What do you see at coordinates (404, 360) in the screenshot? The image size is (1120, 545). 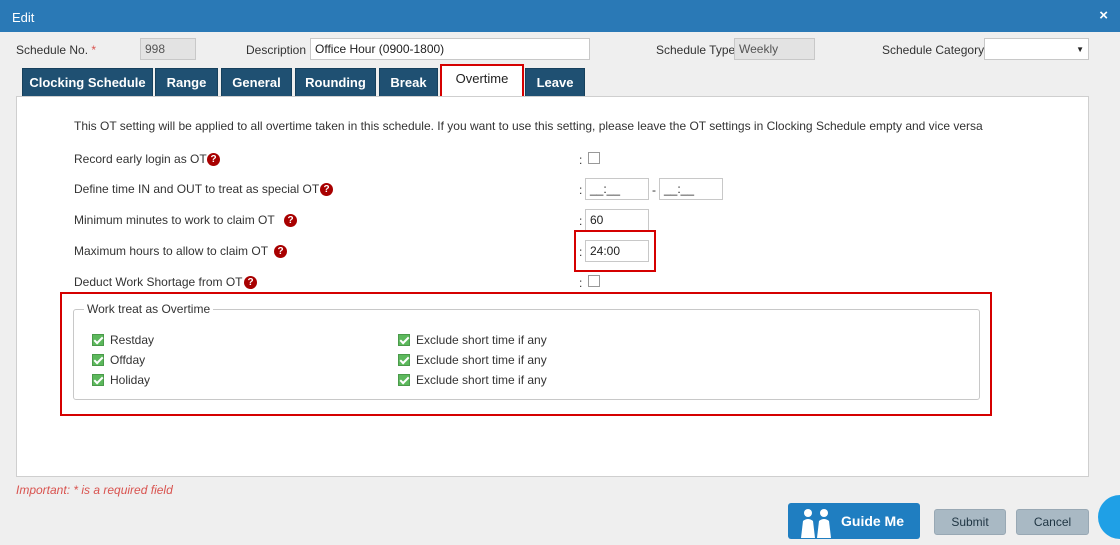 I see `offday-exclude-checkbox` at bounding box center [404, 360].